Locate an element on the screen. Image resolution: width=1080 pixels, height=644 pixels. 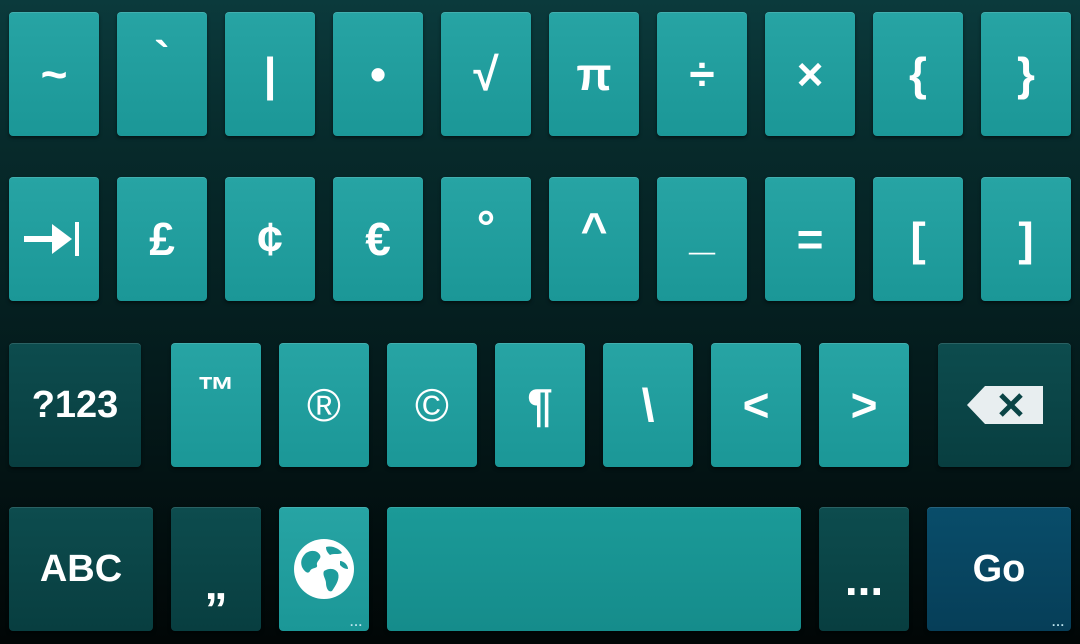
key-abc: ABC is located at coordinates (81, 569).